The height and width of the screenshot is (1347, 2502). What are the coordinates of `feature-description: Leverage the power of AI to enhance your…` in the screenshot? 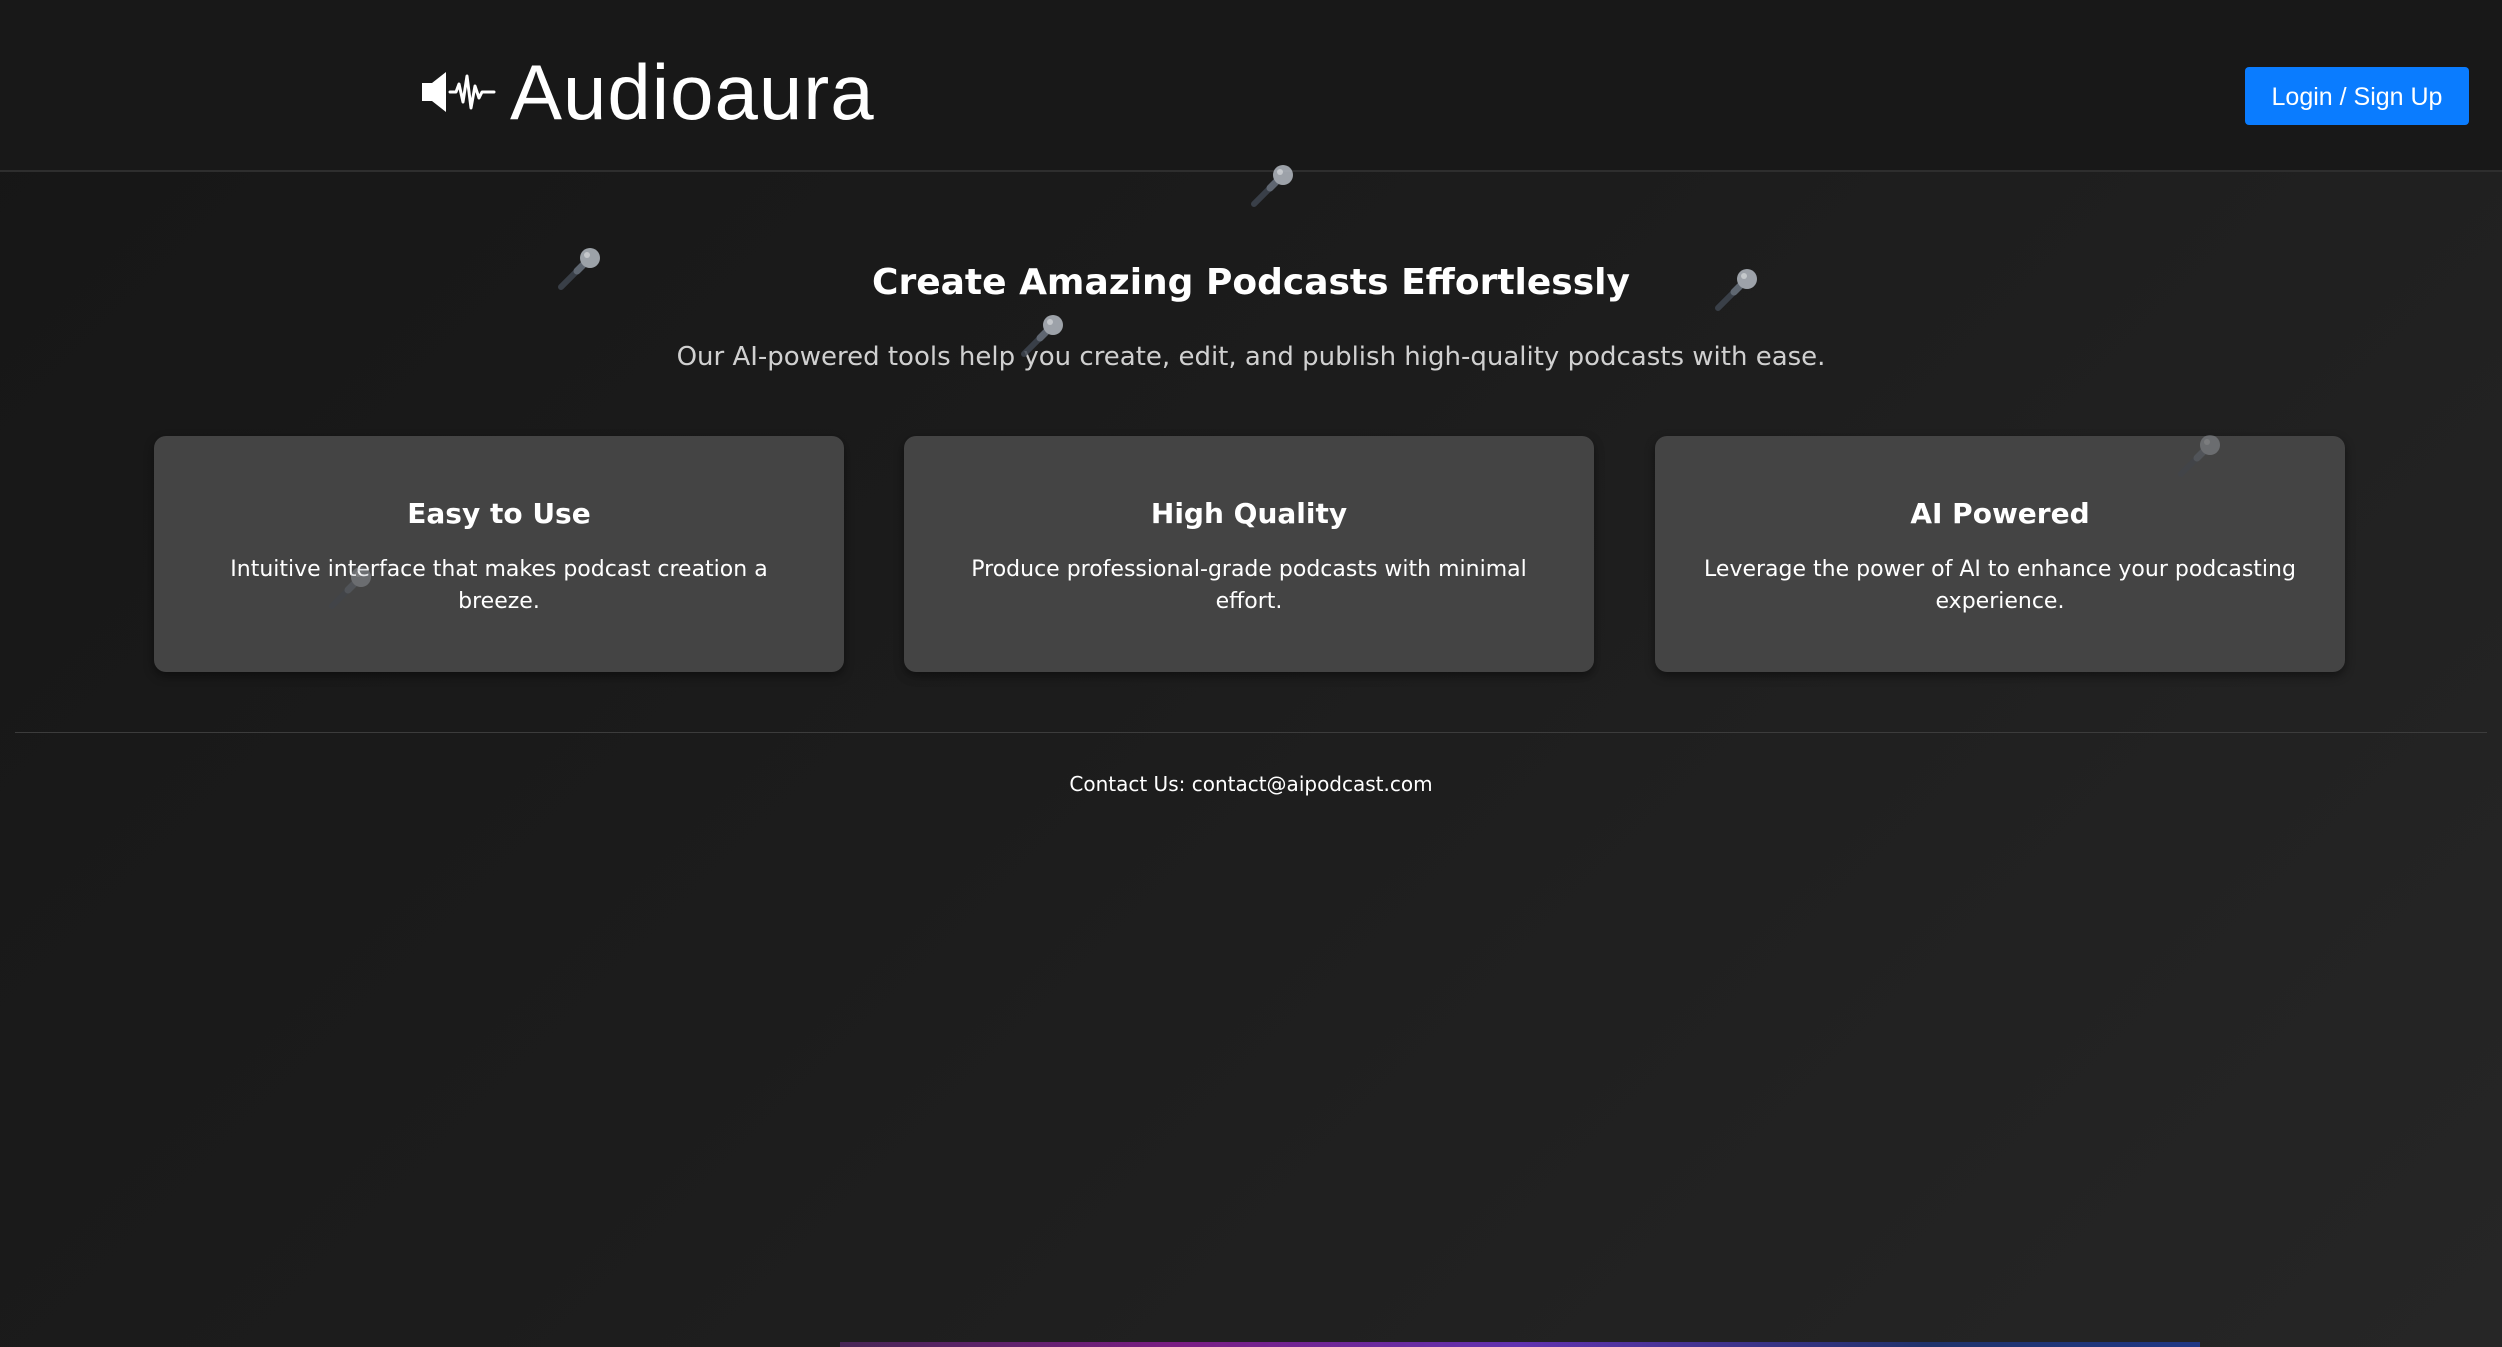 It's located at (2000, 585).